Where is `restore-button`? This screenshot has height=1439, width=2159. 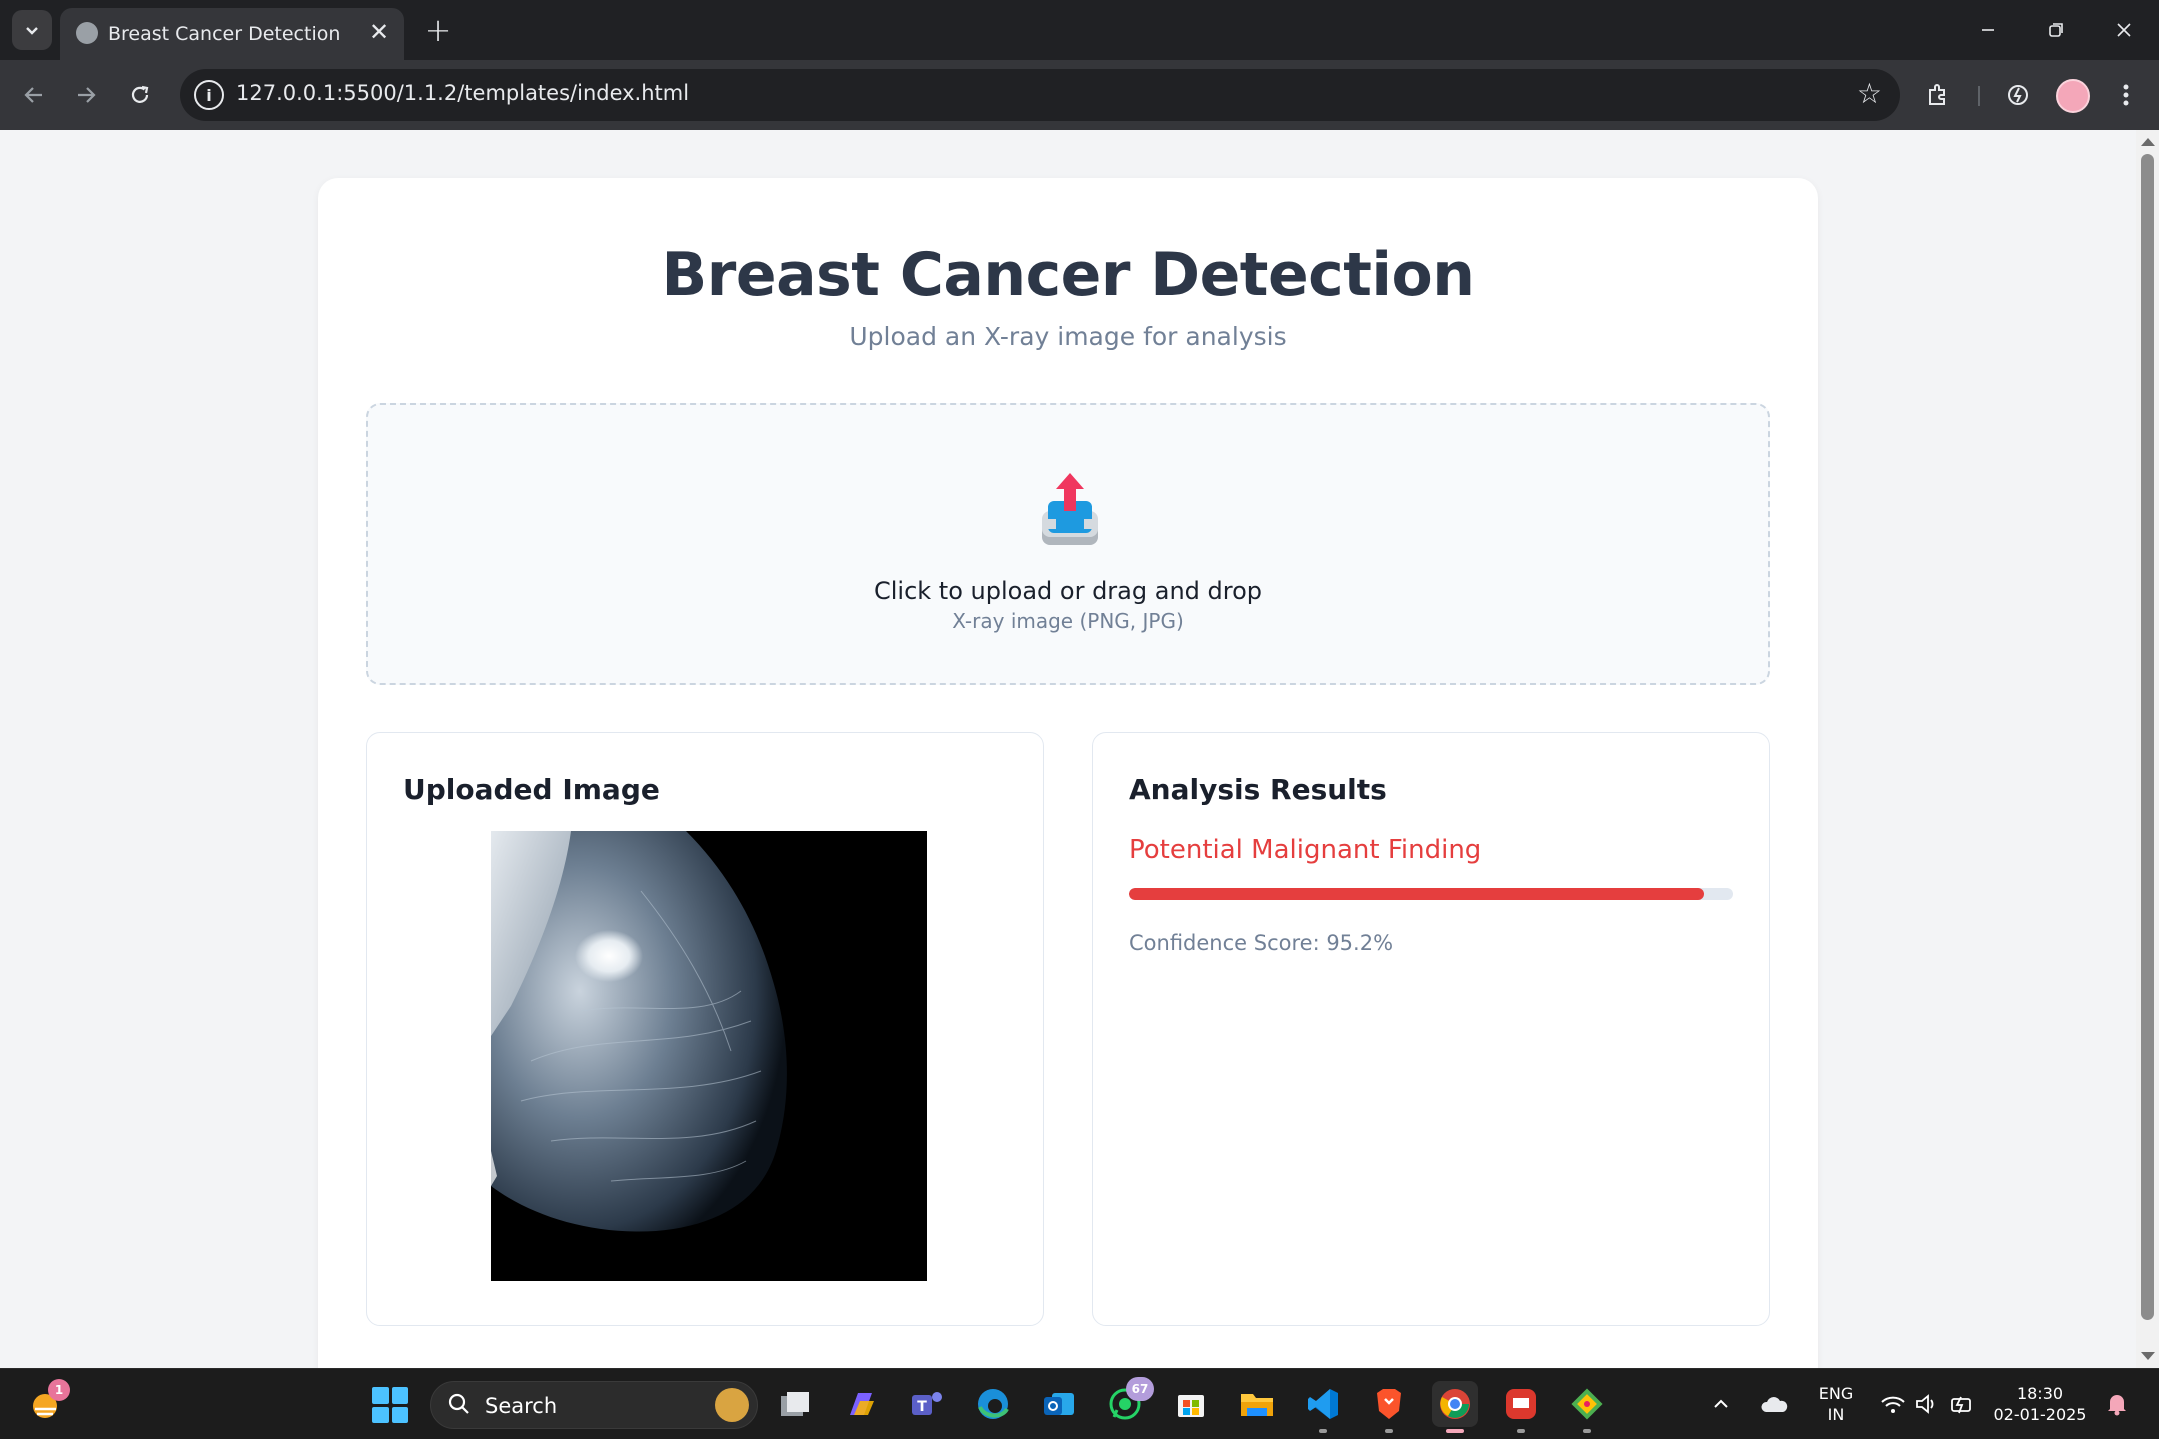
restore-button is located at coordinates (2056, 30).